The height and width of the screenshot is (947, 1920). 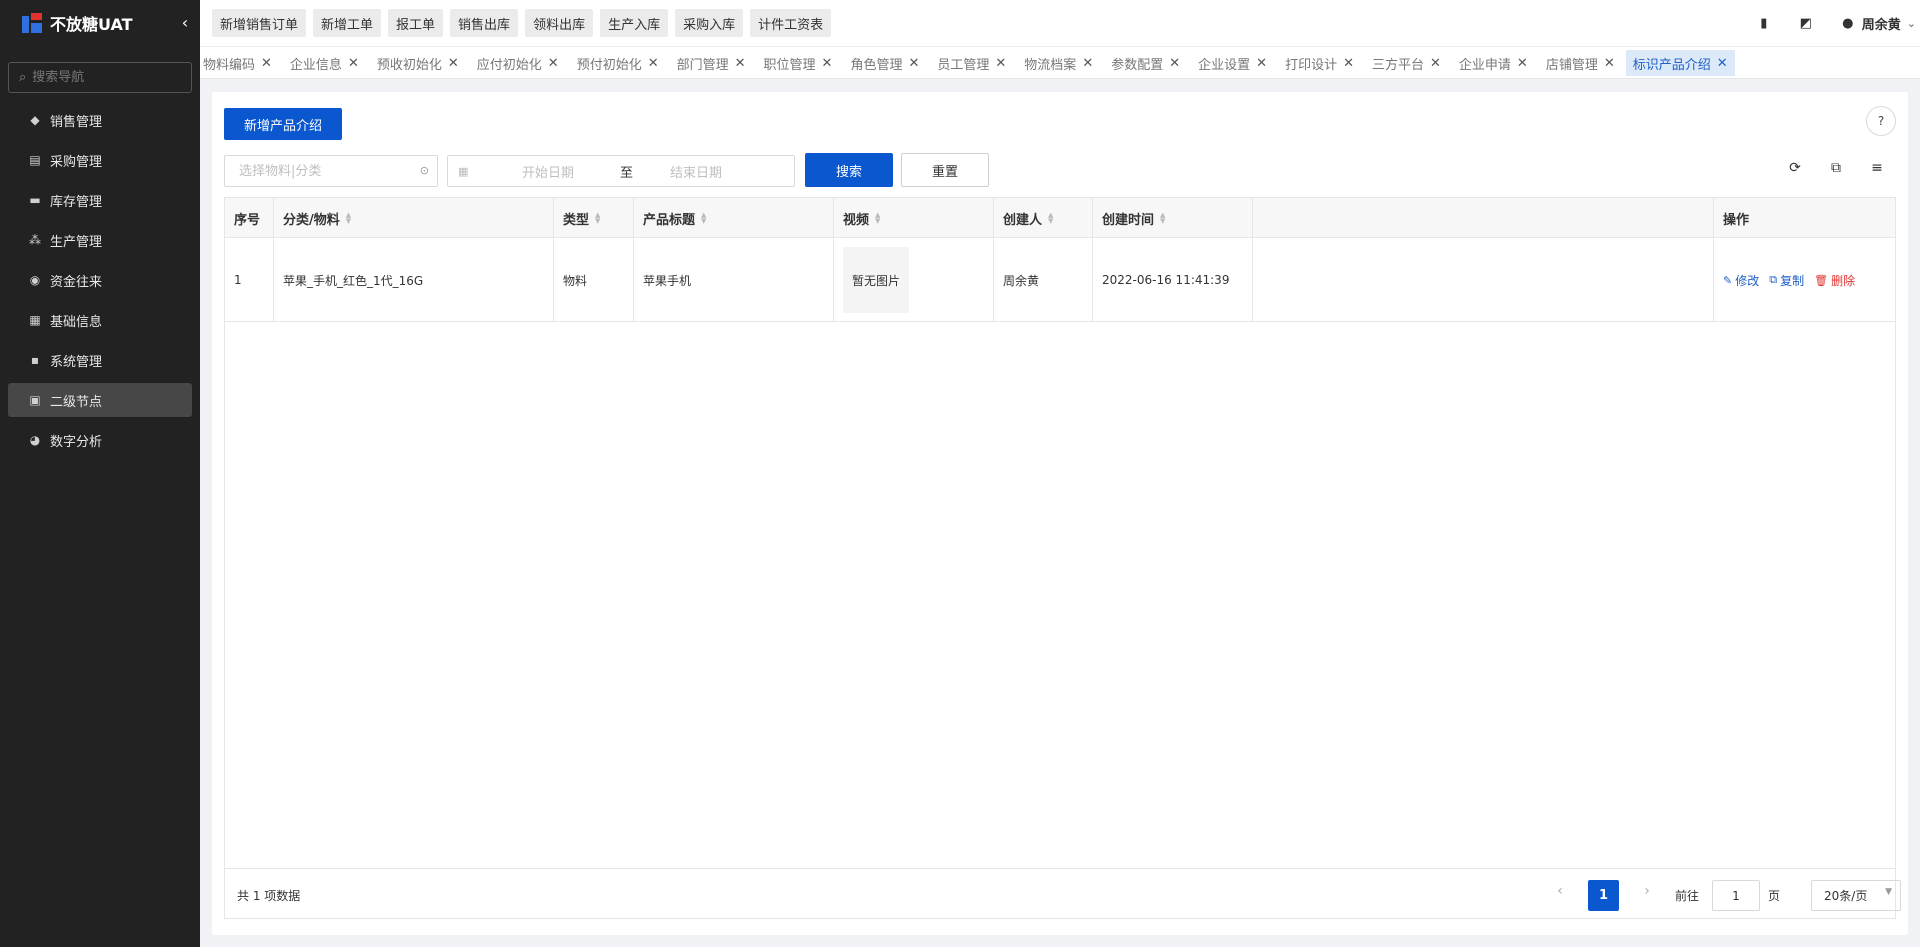 I want to click on cell-creator: 周余黄, so click(x=1043, y=280).